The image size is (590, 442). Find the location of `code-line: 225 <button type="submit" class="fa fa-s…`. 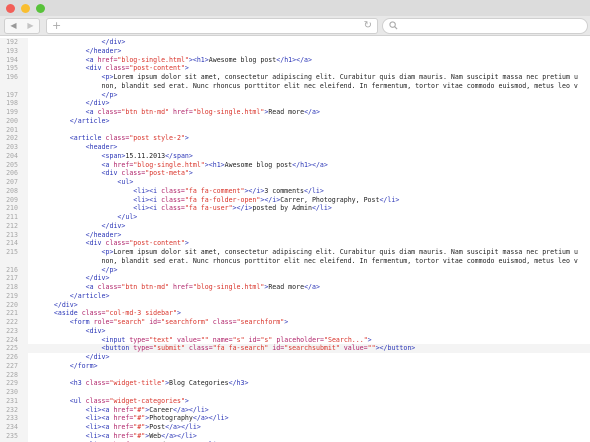

code-line: 225 <button type="submit" class="fa fa-s… is located at coordinates (295, 348).